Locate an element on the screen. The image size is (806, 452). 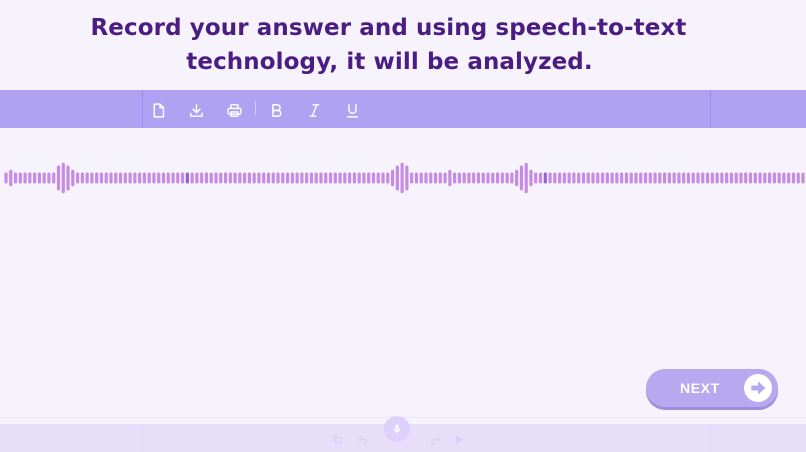
toolbar-divider-left is located at coordinates (142, 109).